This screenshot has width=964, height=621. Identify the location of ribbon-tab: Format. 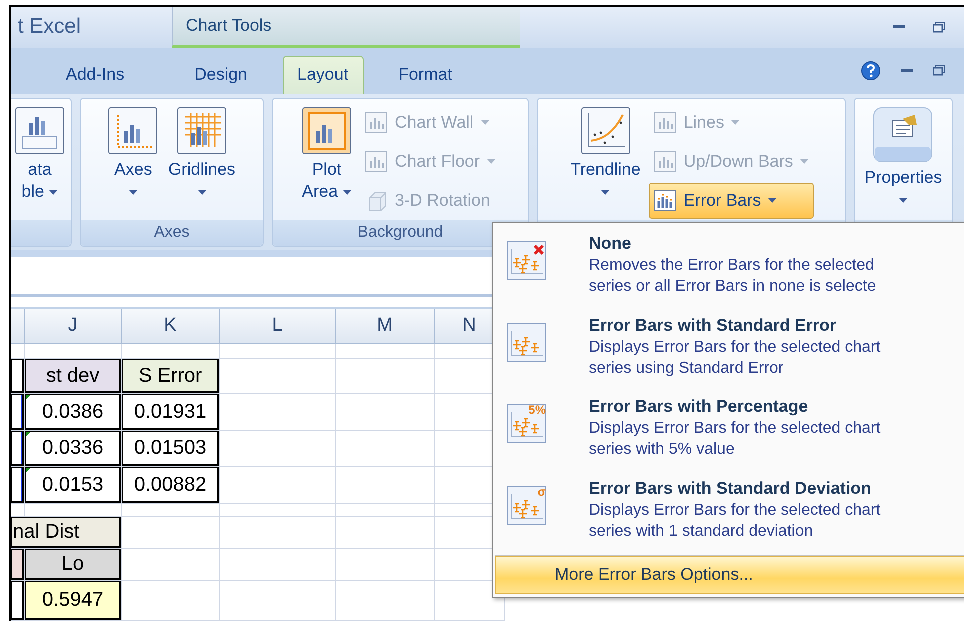
(426, 75).